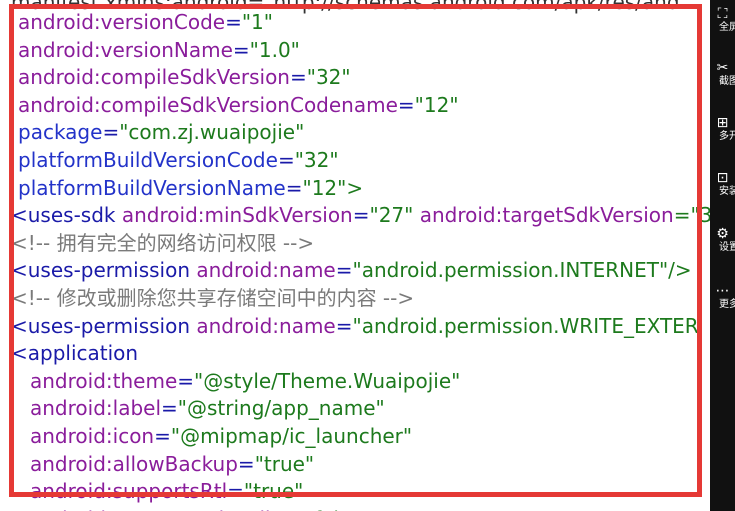 The height and width of the screenshot is (511, 735). Describe the element at coordinates (722, 234) in the screenshot. I see `settings-icon: ⚙` at that location.